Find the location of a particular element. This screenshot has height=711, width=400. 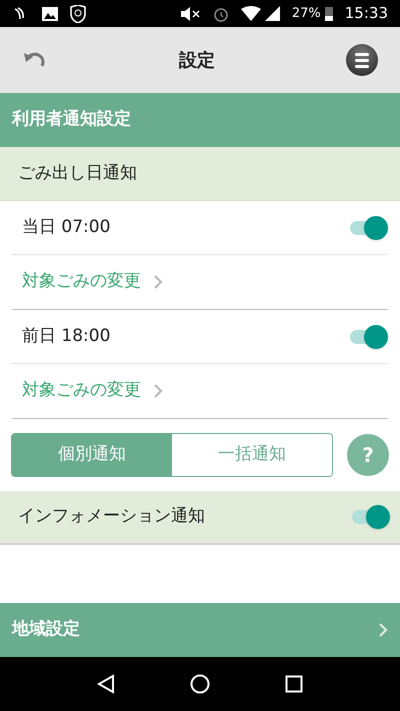

notification-time: 前日 18:00 is located at coordinates (67, 336).